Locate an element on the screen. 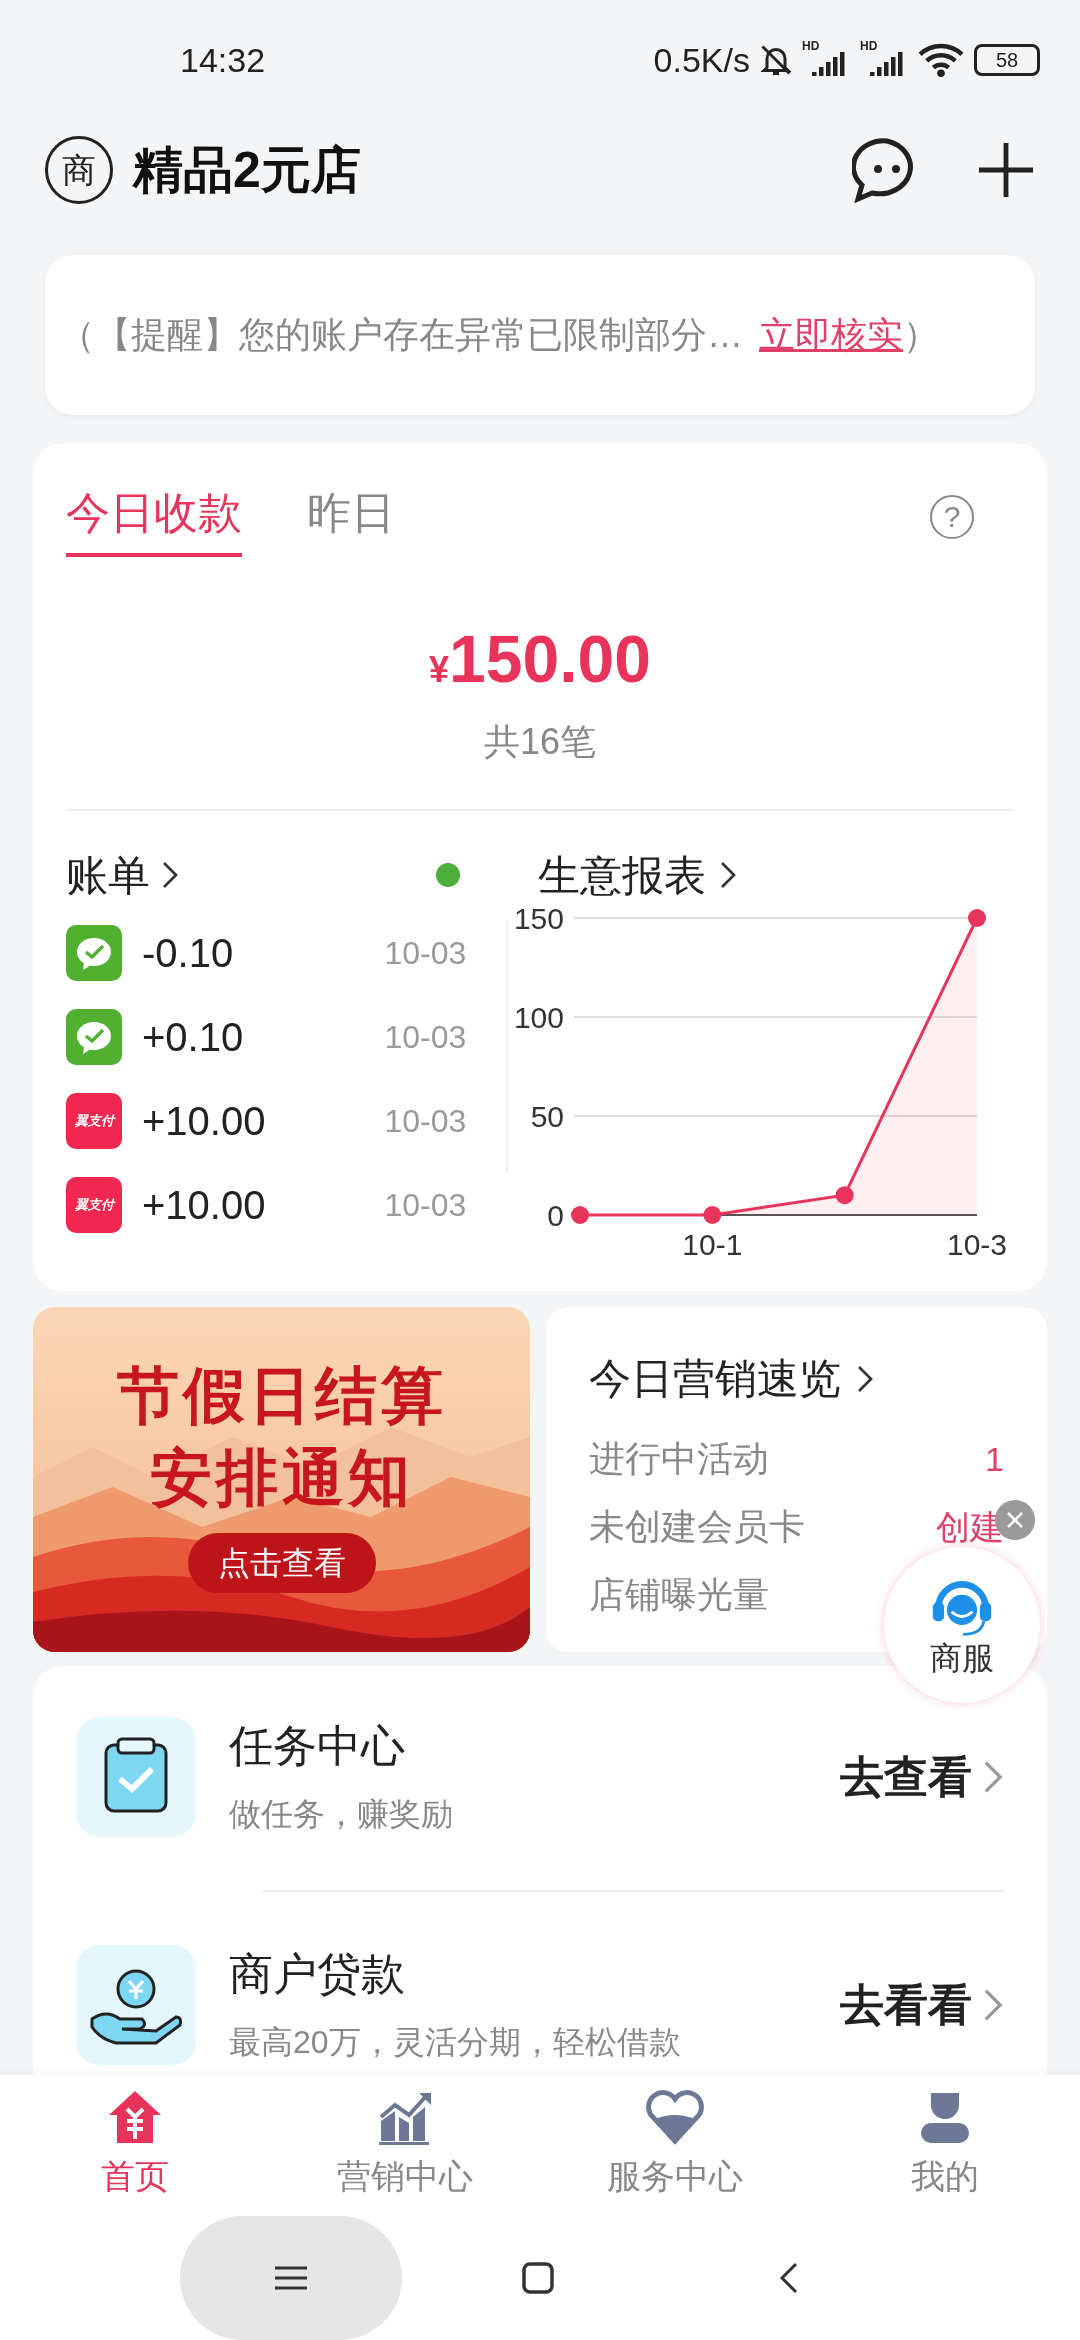  task-action: 去查看 is located at coordinates (906, 1777).